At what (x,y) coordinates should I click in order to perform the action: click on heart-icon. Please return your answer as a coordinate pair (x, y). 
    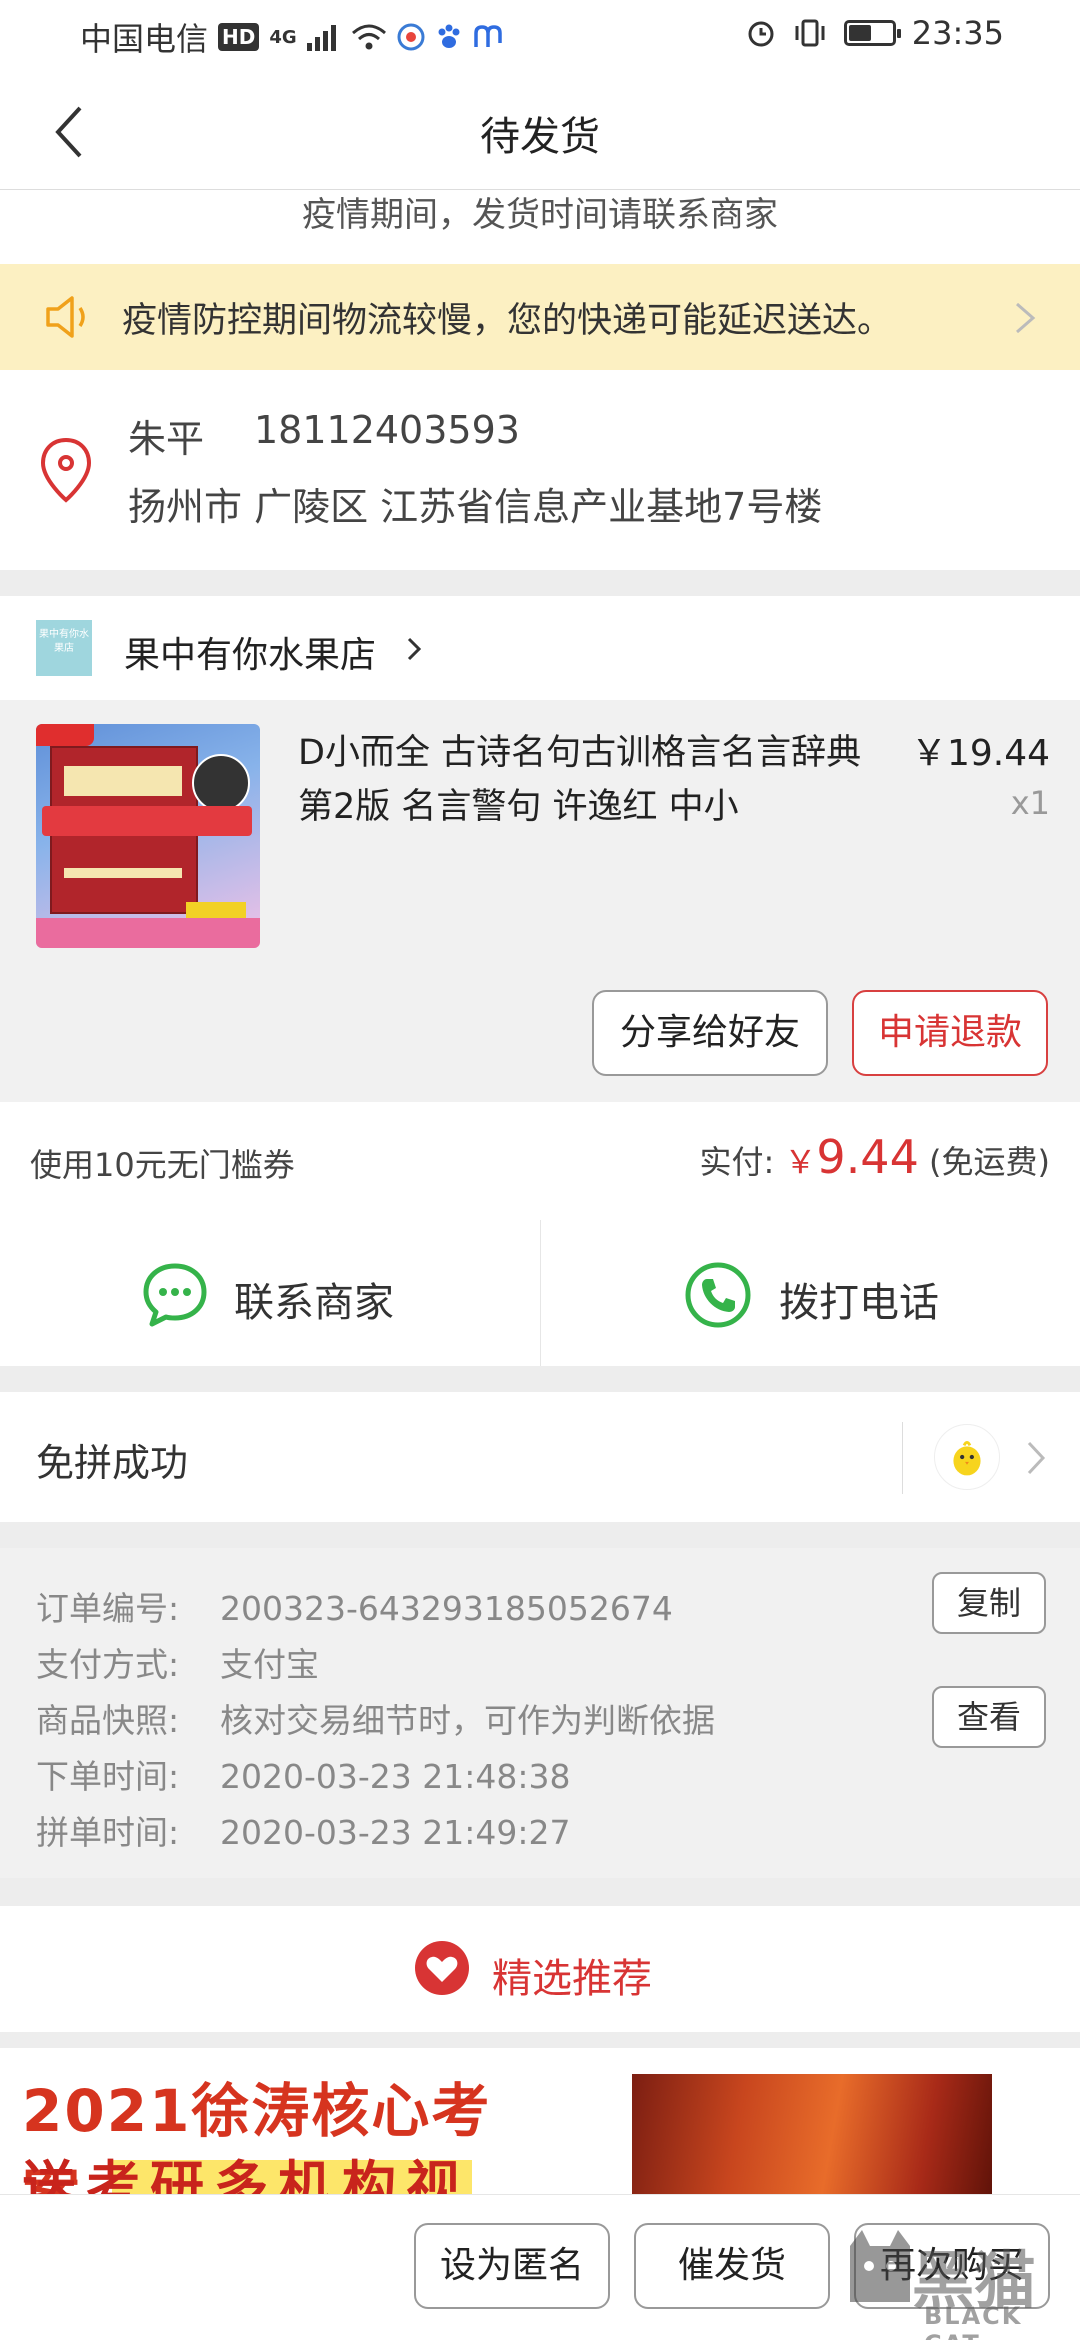
    Looking at the image, I should click on (442, 1968).